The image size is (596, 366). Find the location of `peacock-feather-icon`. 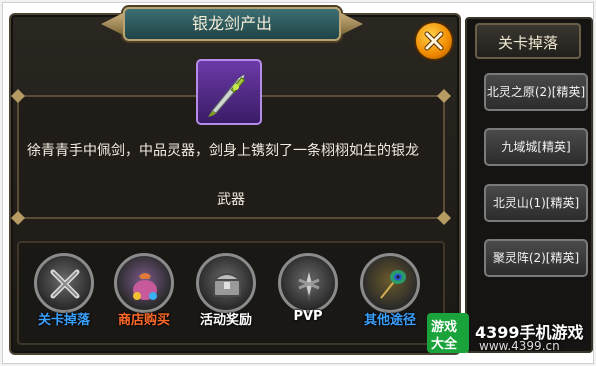

peacock-feather-icon is located at coordinates (393, 284).